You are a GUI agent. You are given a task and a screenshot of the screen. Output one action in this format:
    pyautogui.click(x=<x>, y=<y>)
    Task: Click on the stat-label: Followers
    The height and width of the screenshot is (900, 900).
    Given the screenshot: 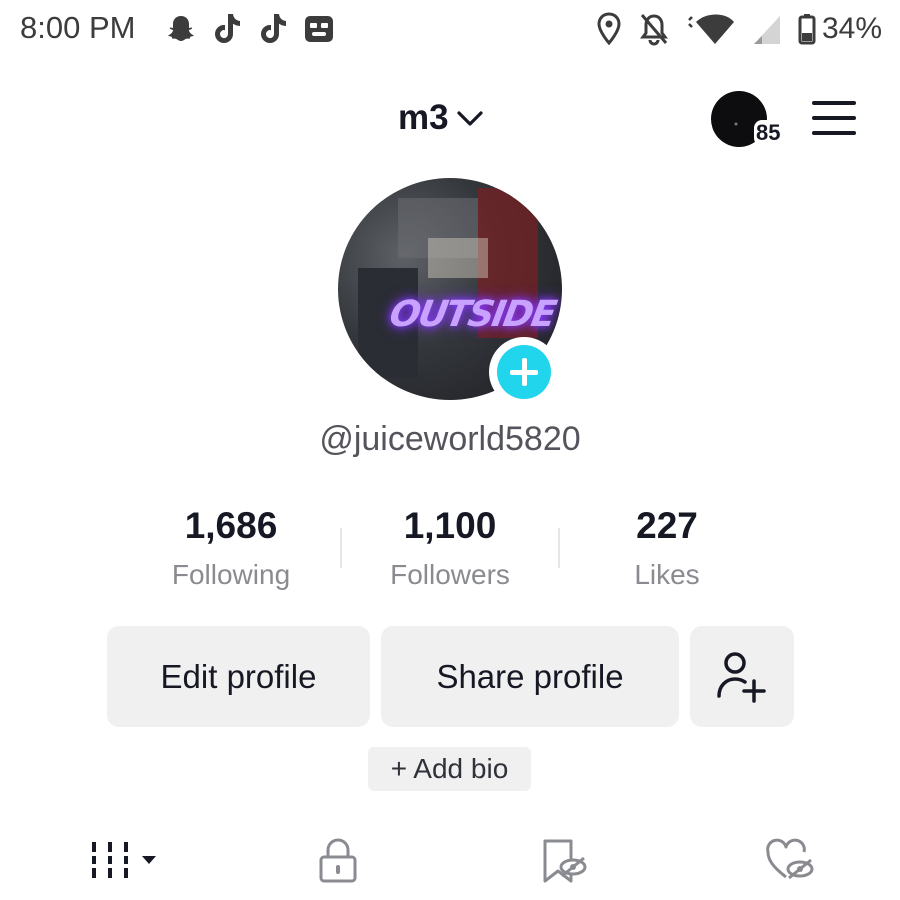 What is the action you would take?
    pyautogui.click(x=450, y=574)
    